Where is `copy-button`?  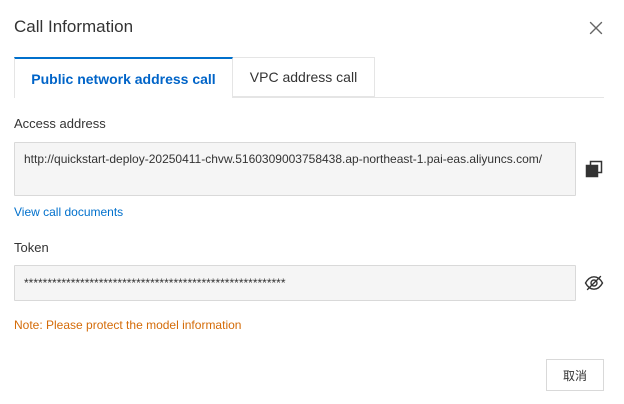 copy-button is located at coordinates (594, 169).